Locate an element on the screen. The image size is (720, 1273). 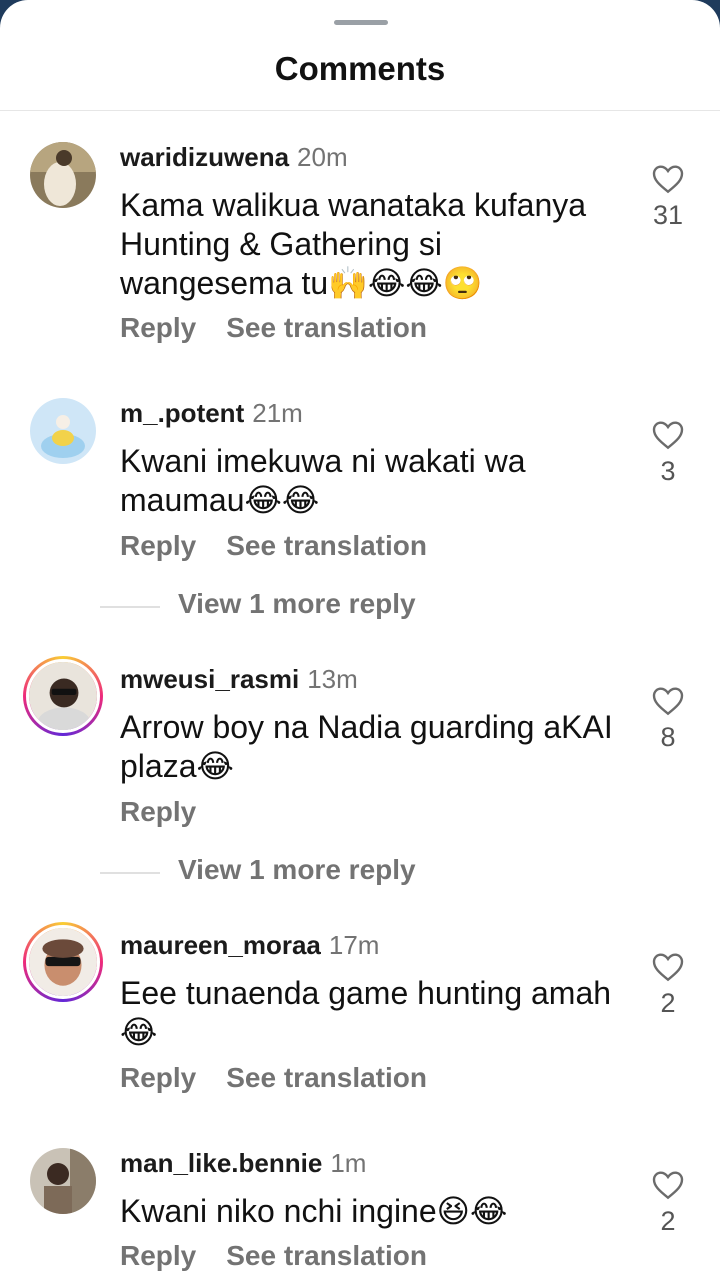
like-count: 31 is located at coordinates (668, 215).